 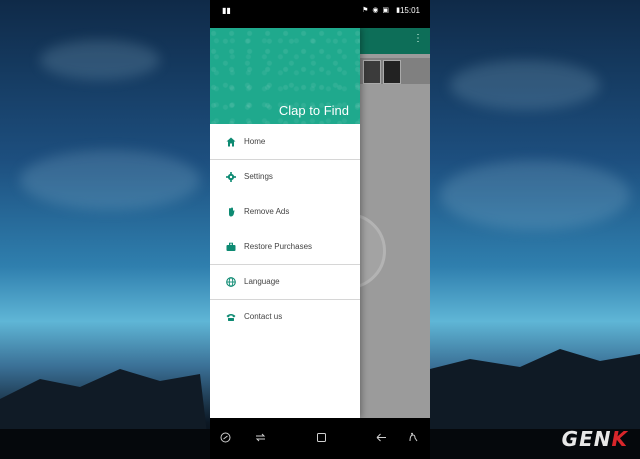 I want to click on gear-icon, so click(x=231, y=176).